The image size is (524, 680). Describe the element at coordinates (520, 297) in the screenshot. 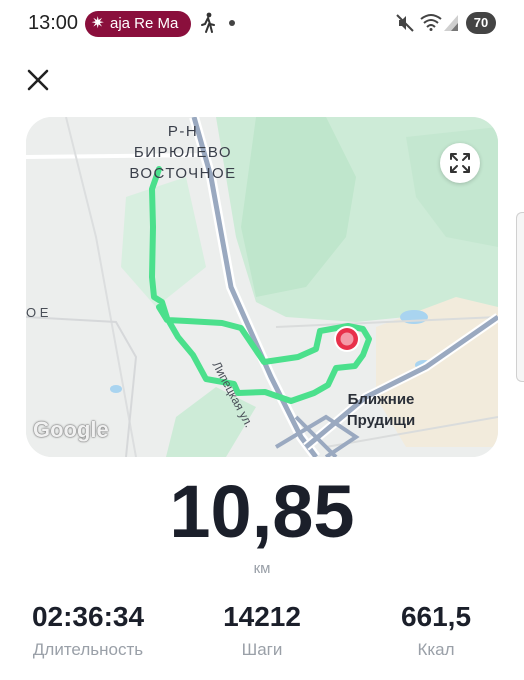

I see `side-panel-handle` at that location.